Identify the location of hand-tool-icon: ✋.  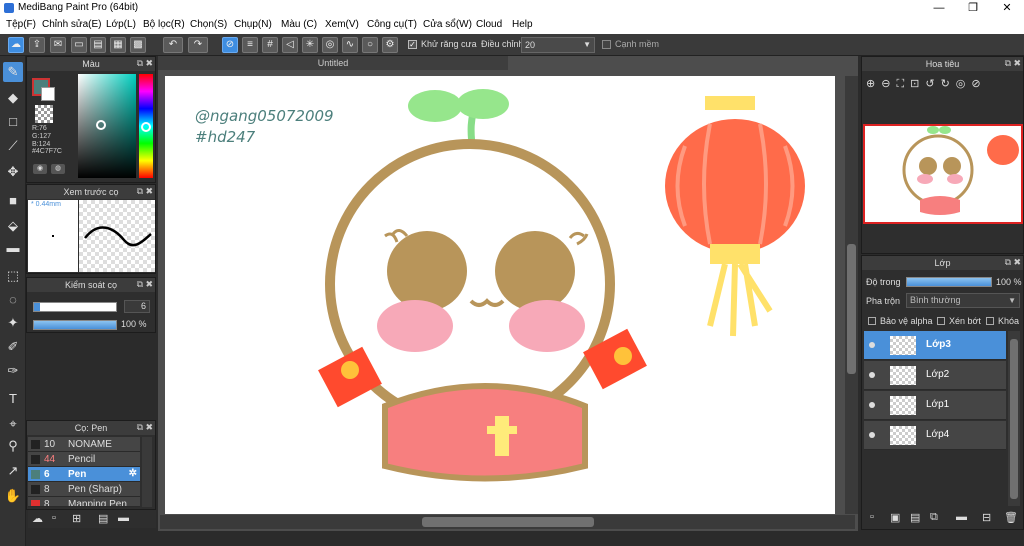
(13, 496).